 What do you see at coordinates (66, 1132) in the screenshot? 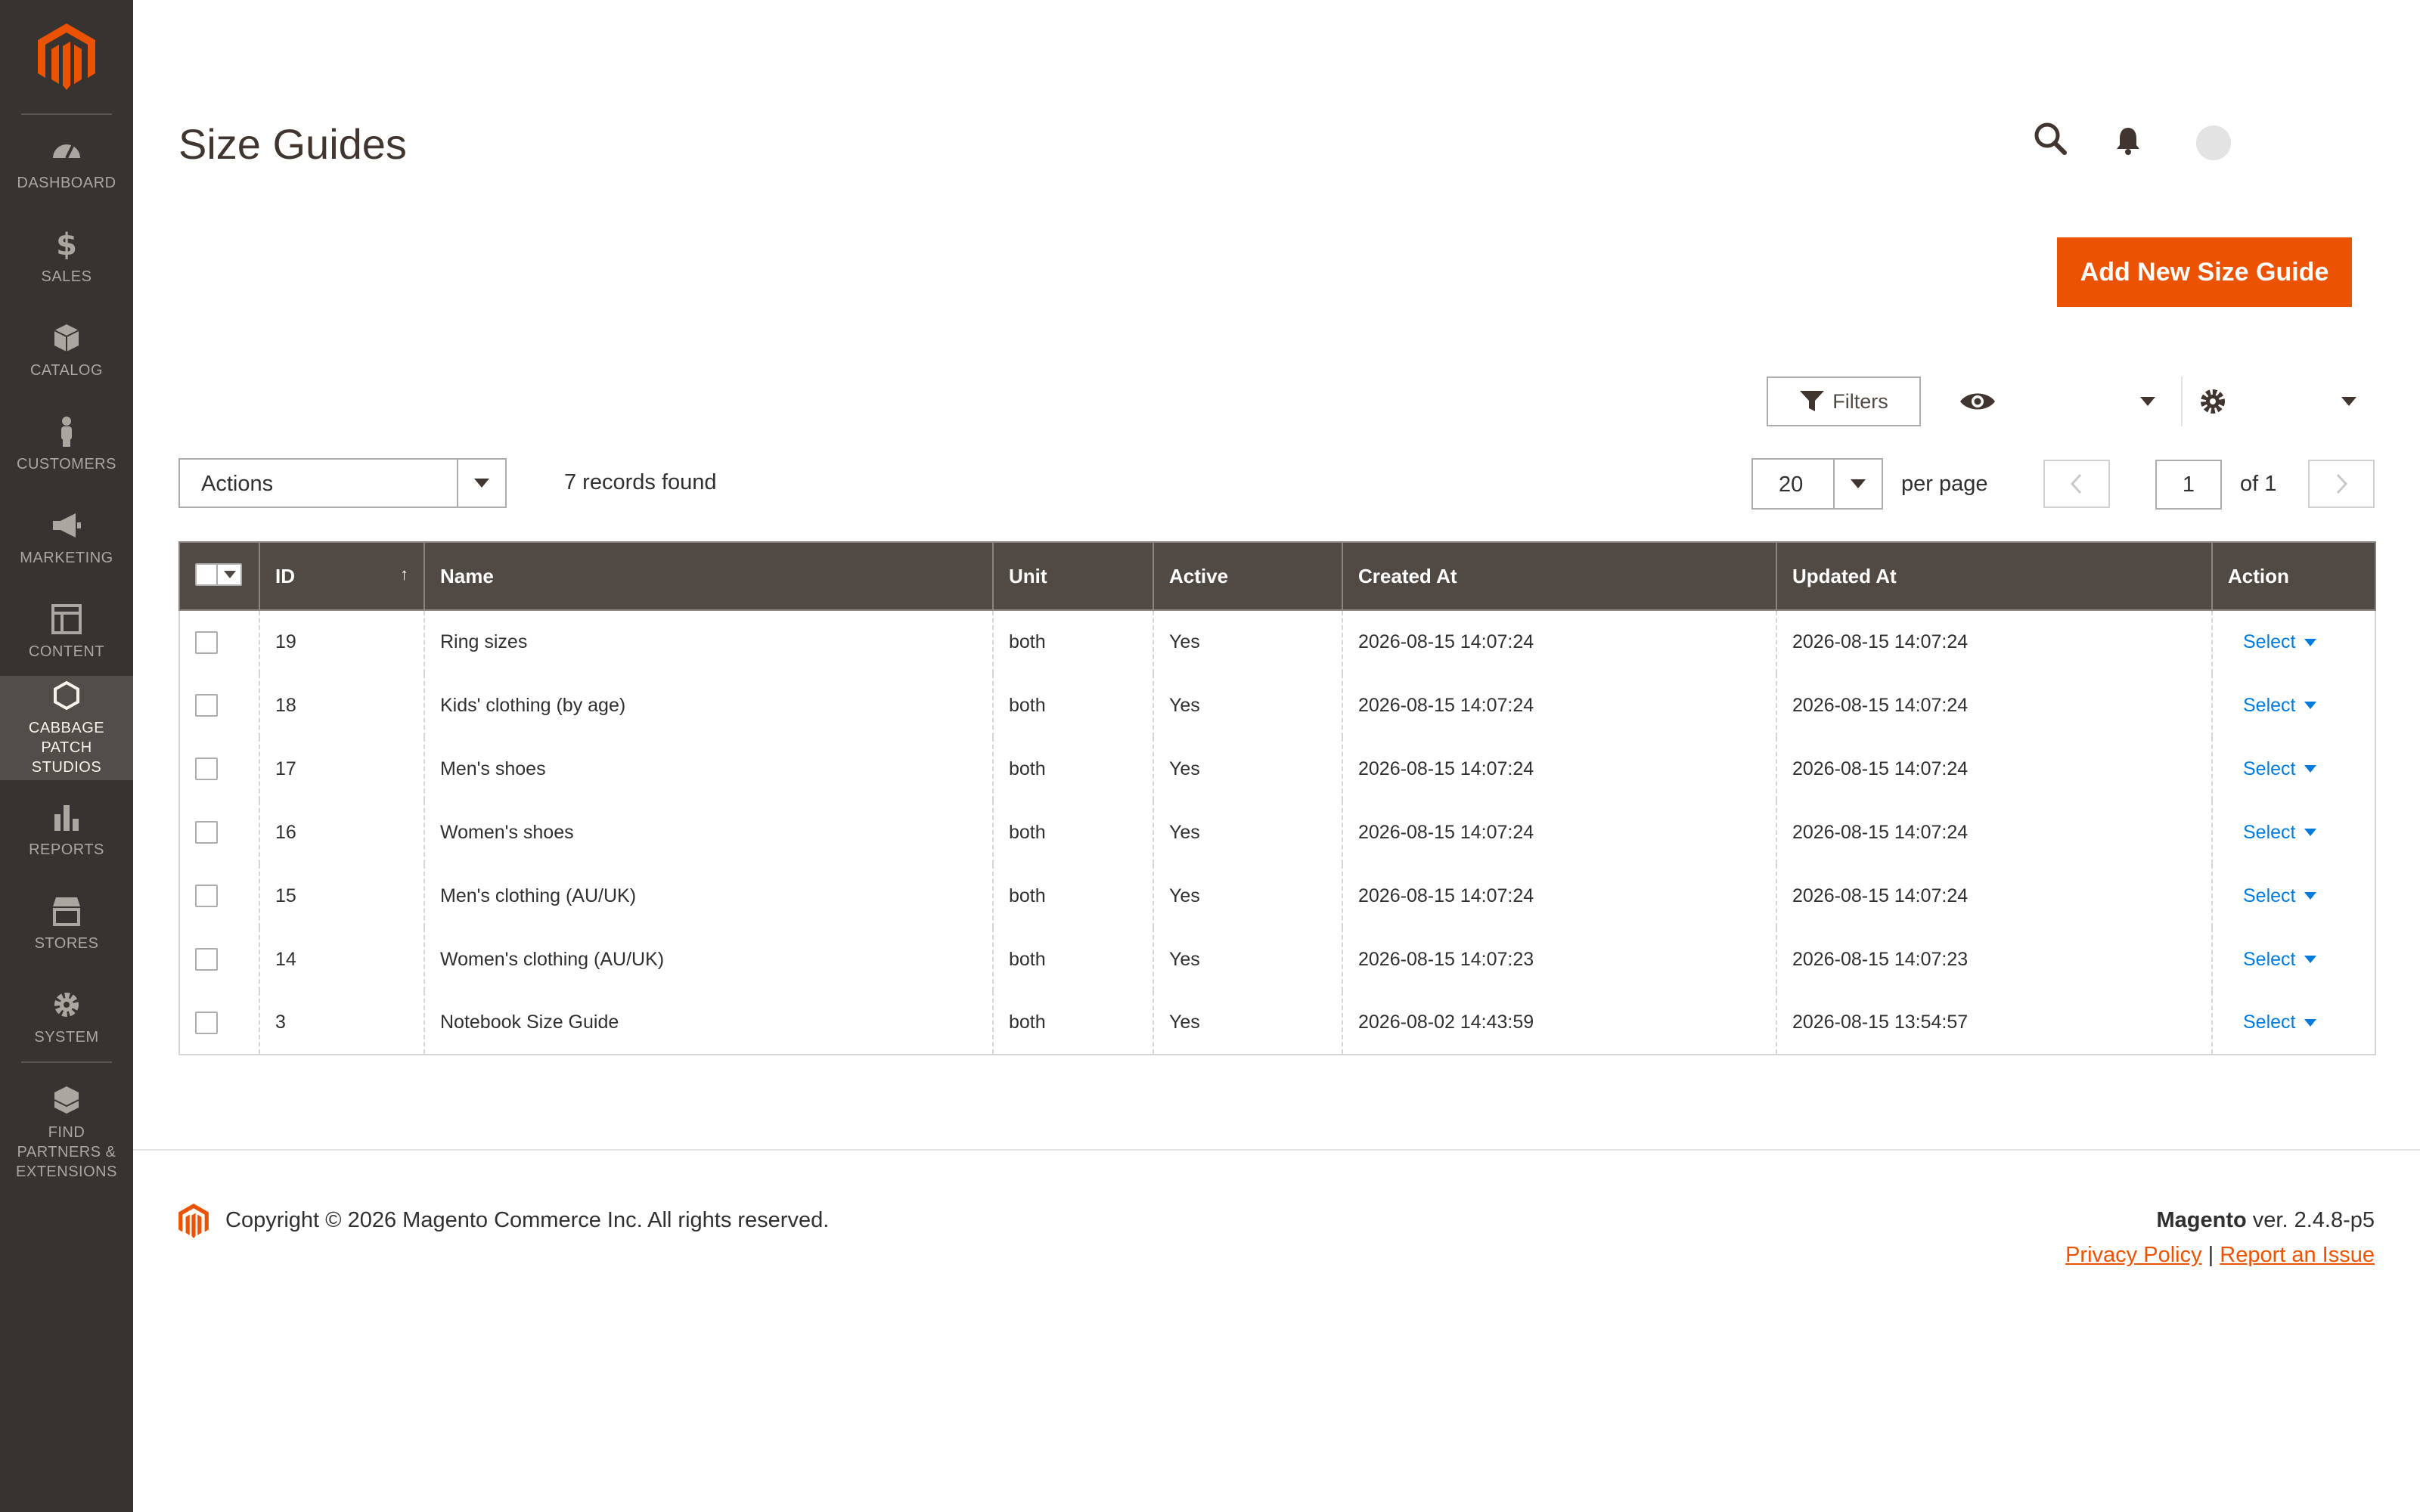
I see `sidebar-item-find-partners: FIND PARTNERS & EXTENSIONS` at bounding box center [66, 1132].